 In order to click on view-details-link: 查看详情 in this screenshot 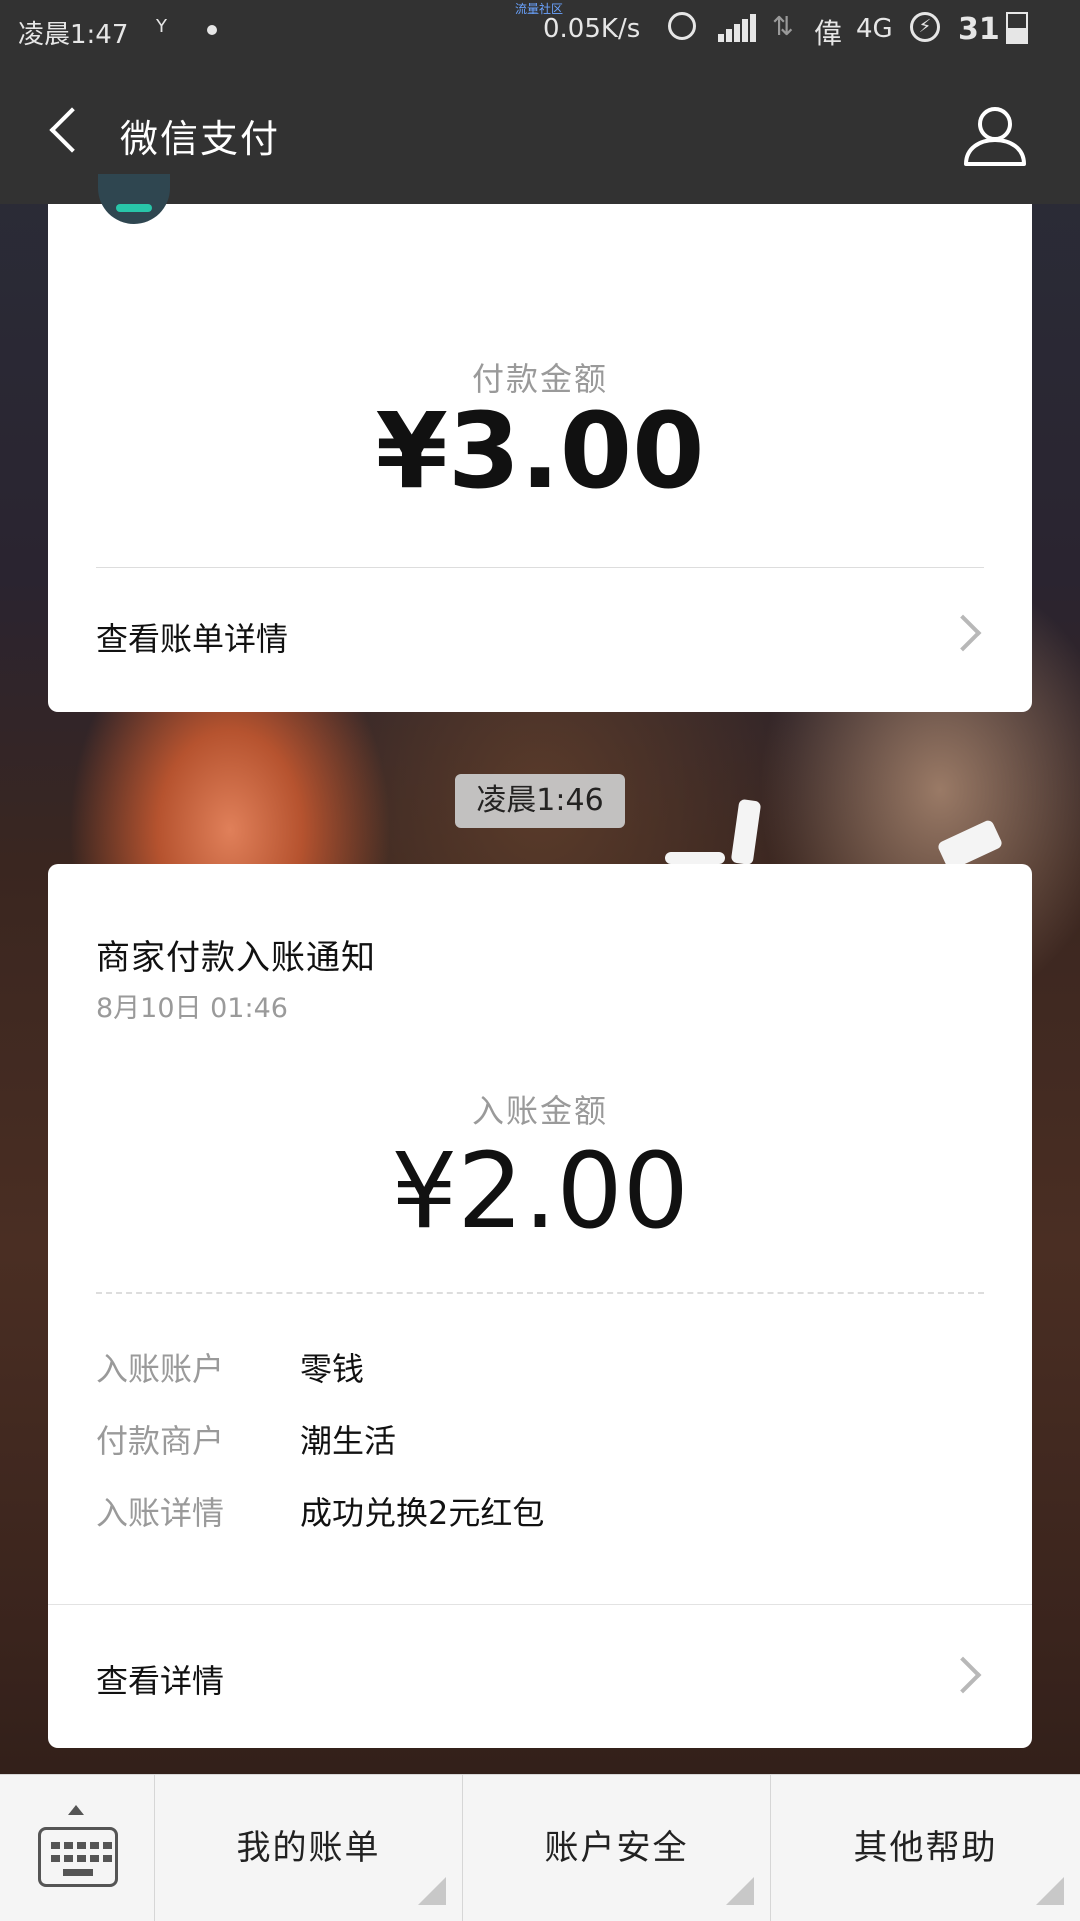, I will do `click(540, 1676)`.